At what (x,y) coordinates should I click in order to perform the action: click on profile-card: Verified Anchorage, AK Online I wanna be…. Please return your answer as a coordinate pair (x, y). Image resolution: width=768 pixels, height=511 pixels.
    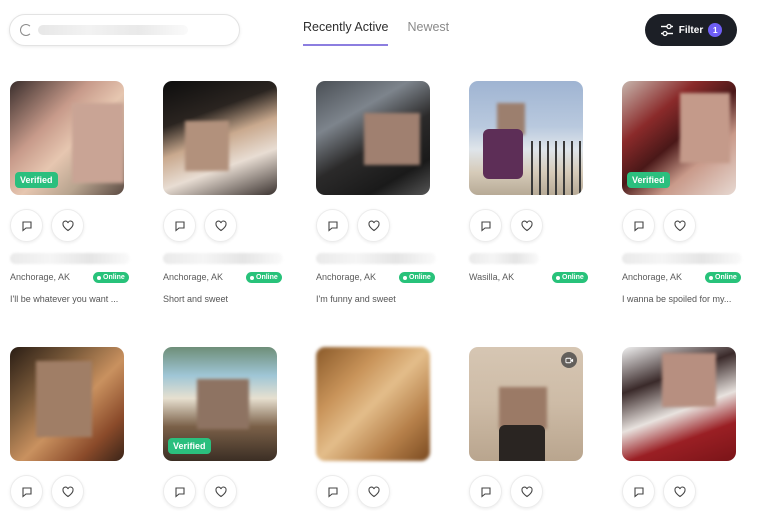
    Looking at the image, I should click on (689, 192).